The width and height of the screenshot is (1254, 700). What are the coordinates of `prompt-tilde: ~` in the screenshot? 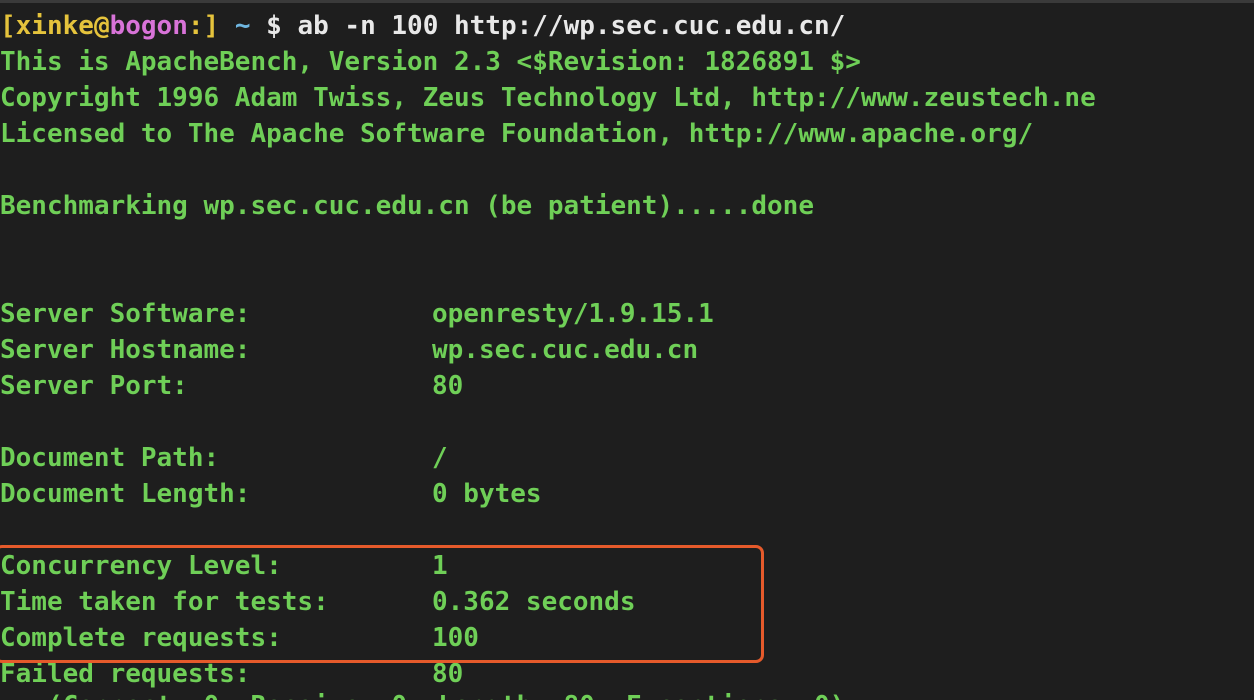 It's located at (242, 26).